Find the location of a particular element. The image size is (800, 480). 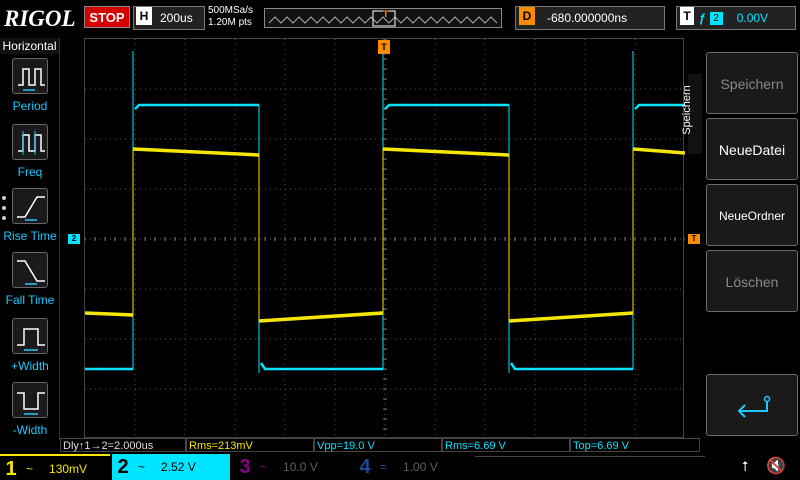

channel-3-scale: 10.0 V is located at coordinates (300, 467).